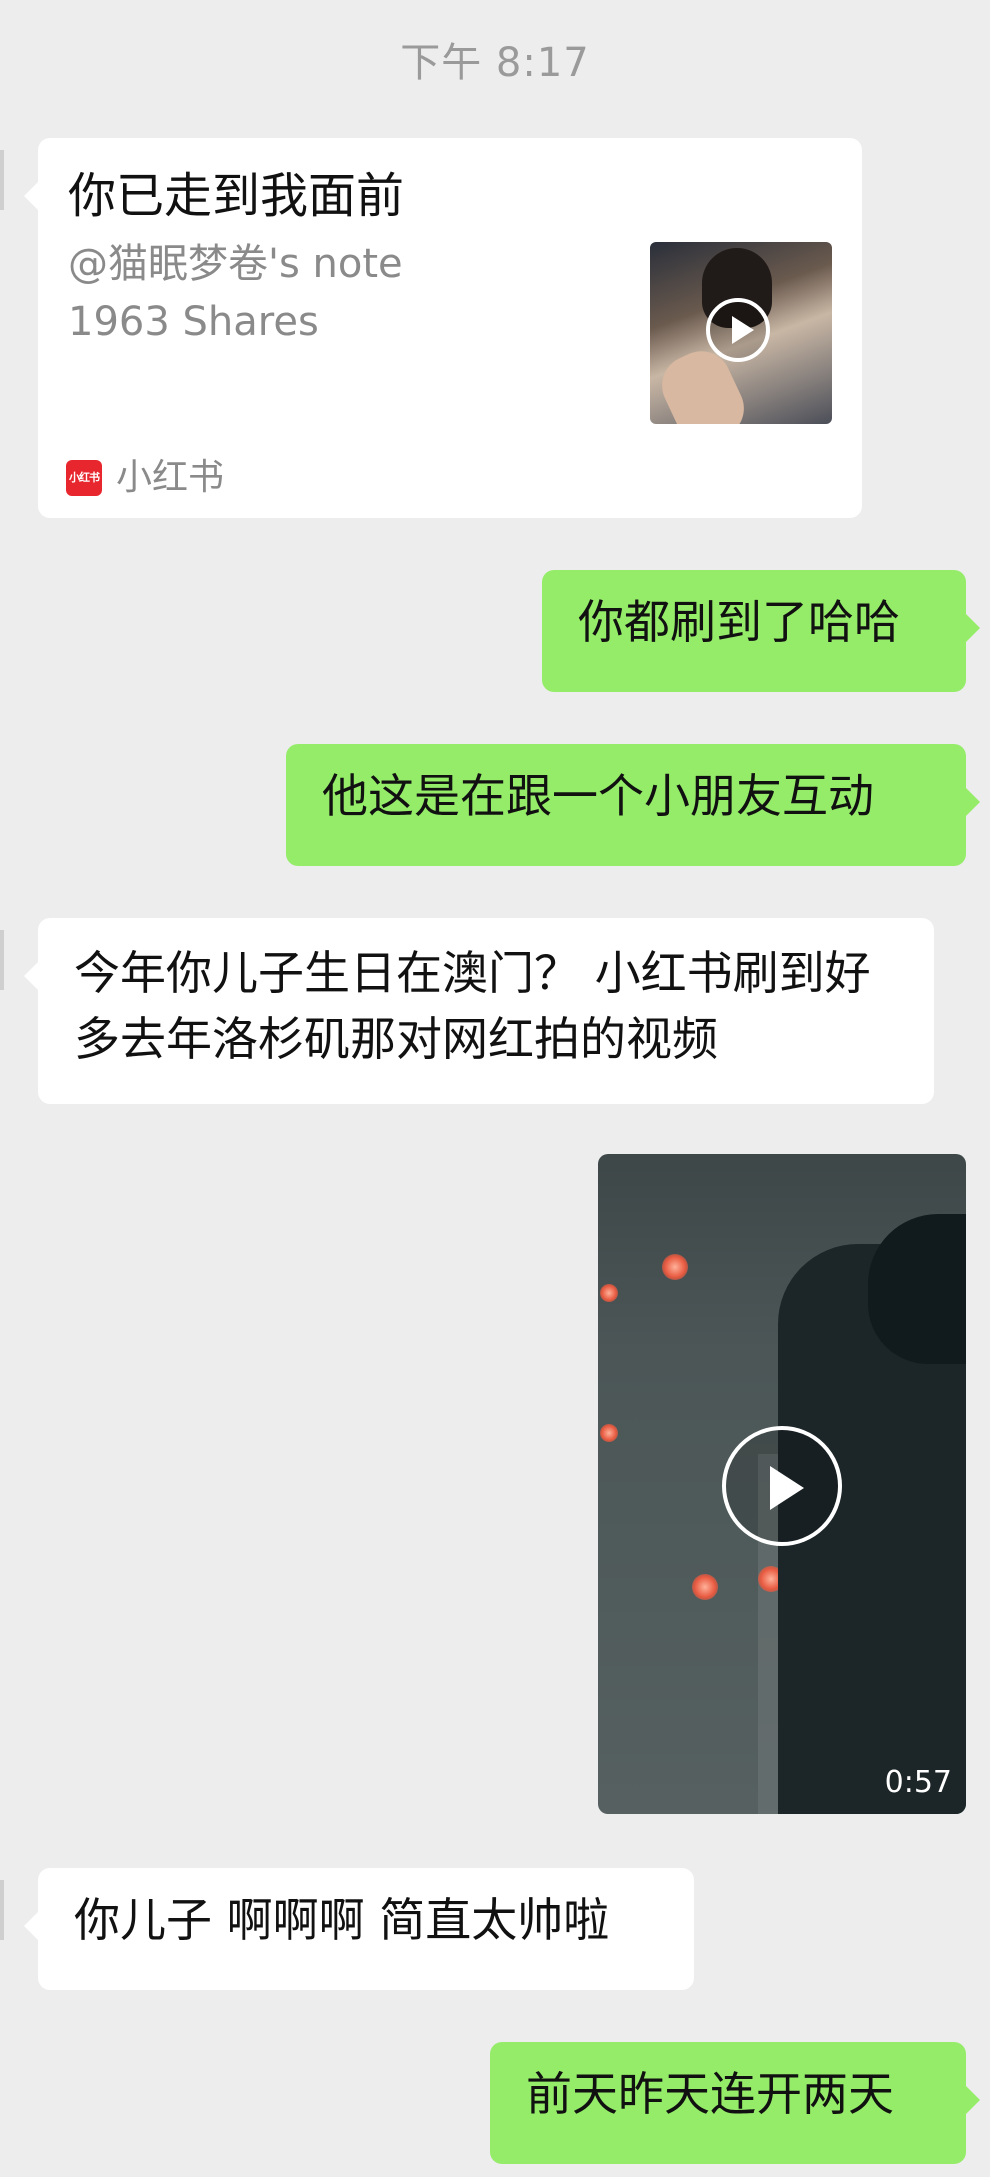 Image resolution: width=990 pixels, height=2177 pixels. Describe the element at coordinates (235, 264) in the screenshot. I see `share-card-author: @猫眠梦卷's note` at that location.